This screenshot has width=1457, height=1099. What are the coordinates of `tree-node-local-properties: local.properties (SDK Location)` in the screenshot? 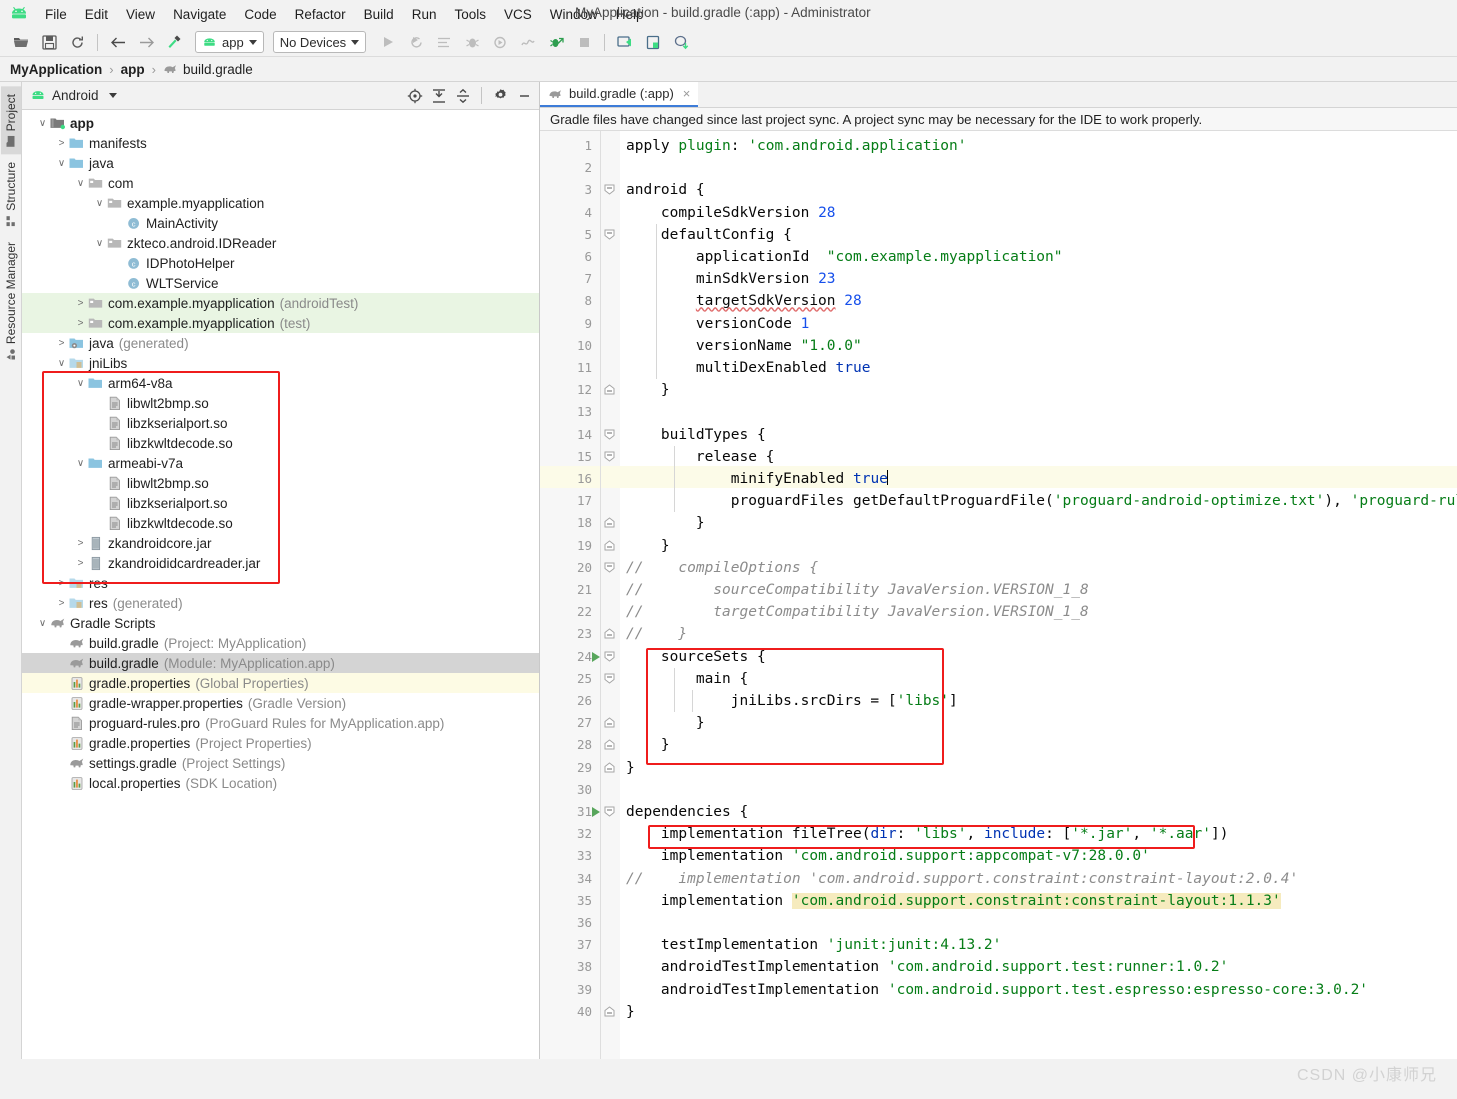 It's located at (280, 783).